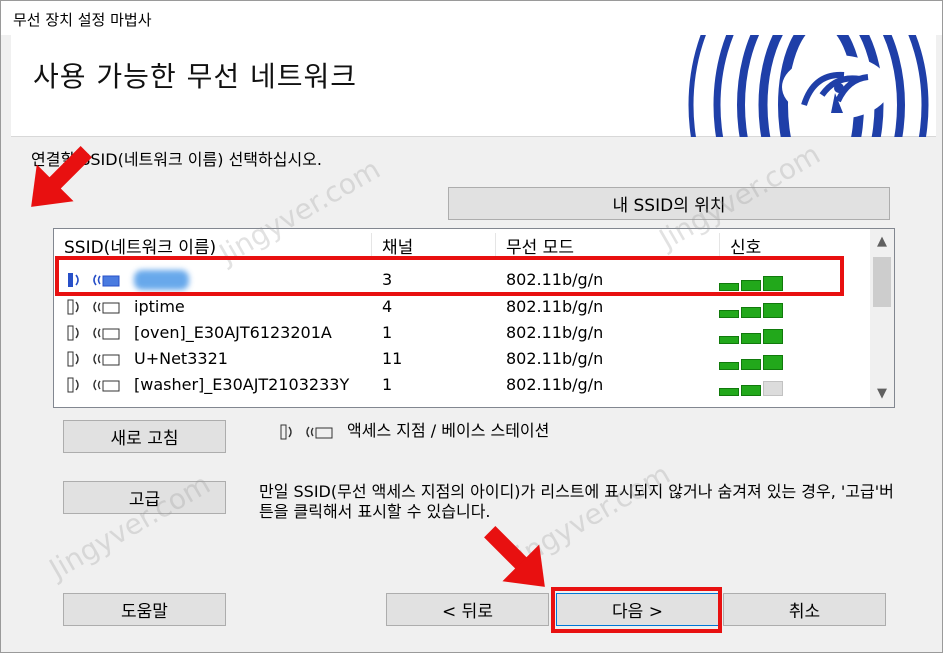 The height and width of the screenshot is (653, 943). I want to click on column-channel: 채널, so click(434, 245).